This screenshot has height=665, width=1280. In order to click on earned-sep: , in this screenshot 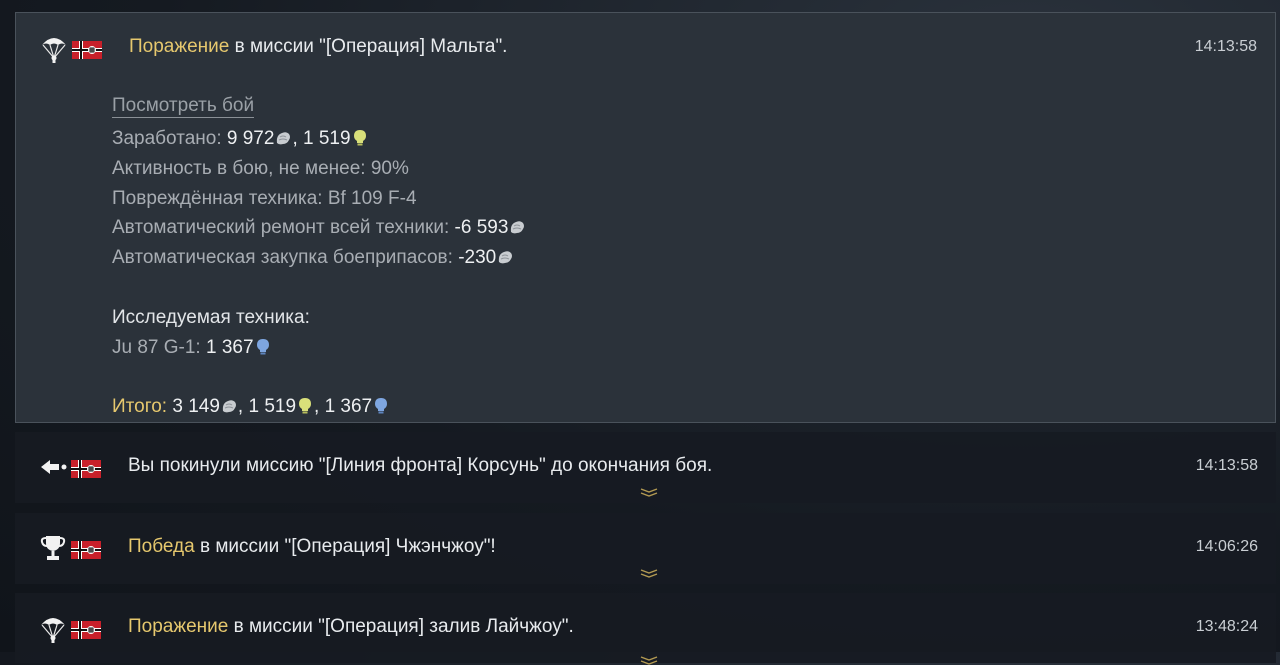, I will do `click(297, 138)`.